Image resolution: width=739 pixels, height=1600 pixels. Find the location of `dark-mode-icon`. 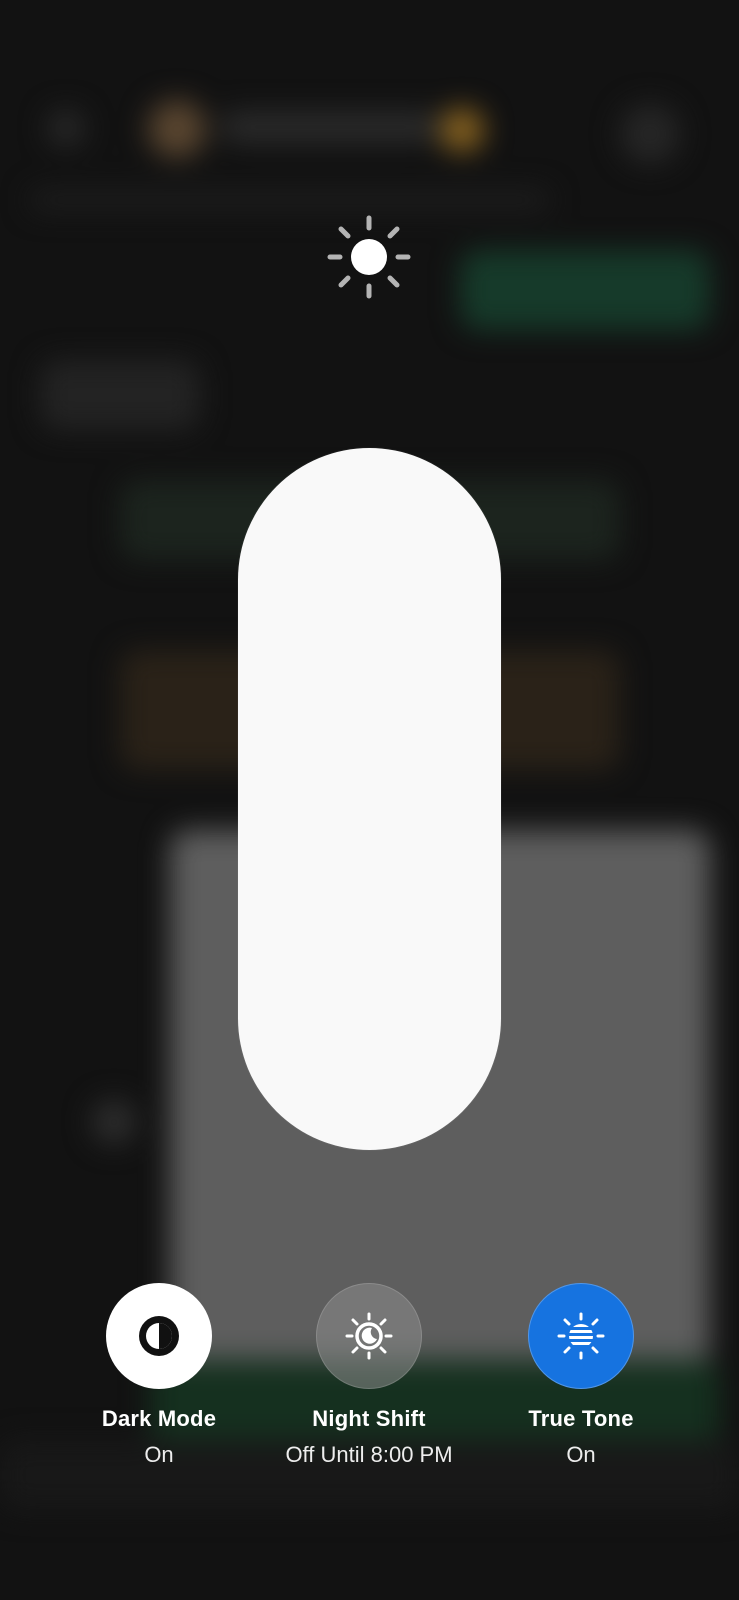

dark-mode-icon is located at coordinates (159, 1336).